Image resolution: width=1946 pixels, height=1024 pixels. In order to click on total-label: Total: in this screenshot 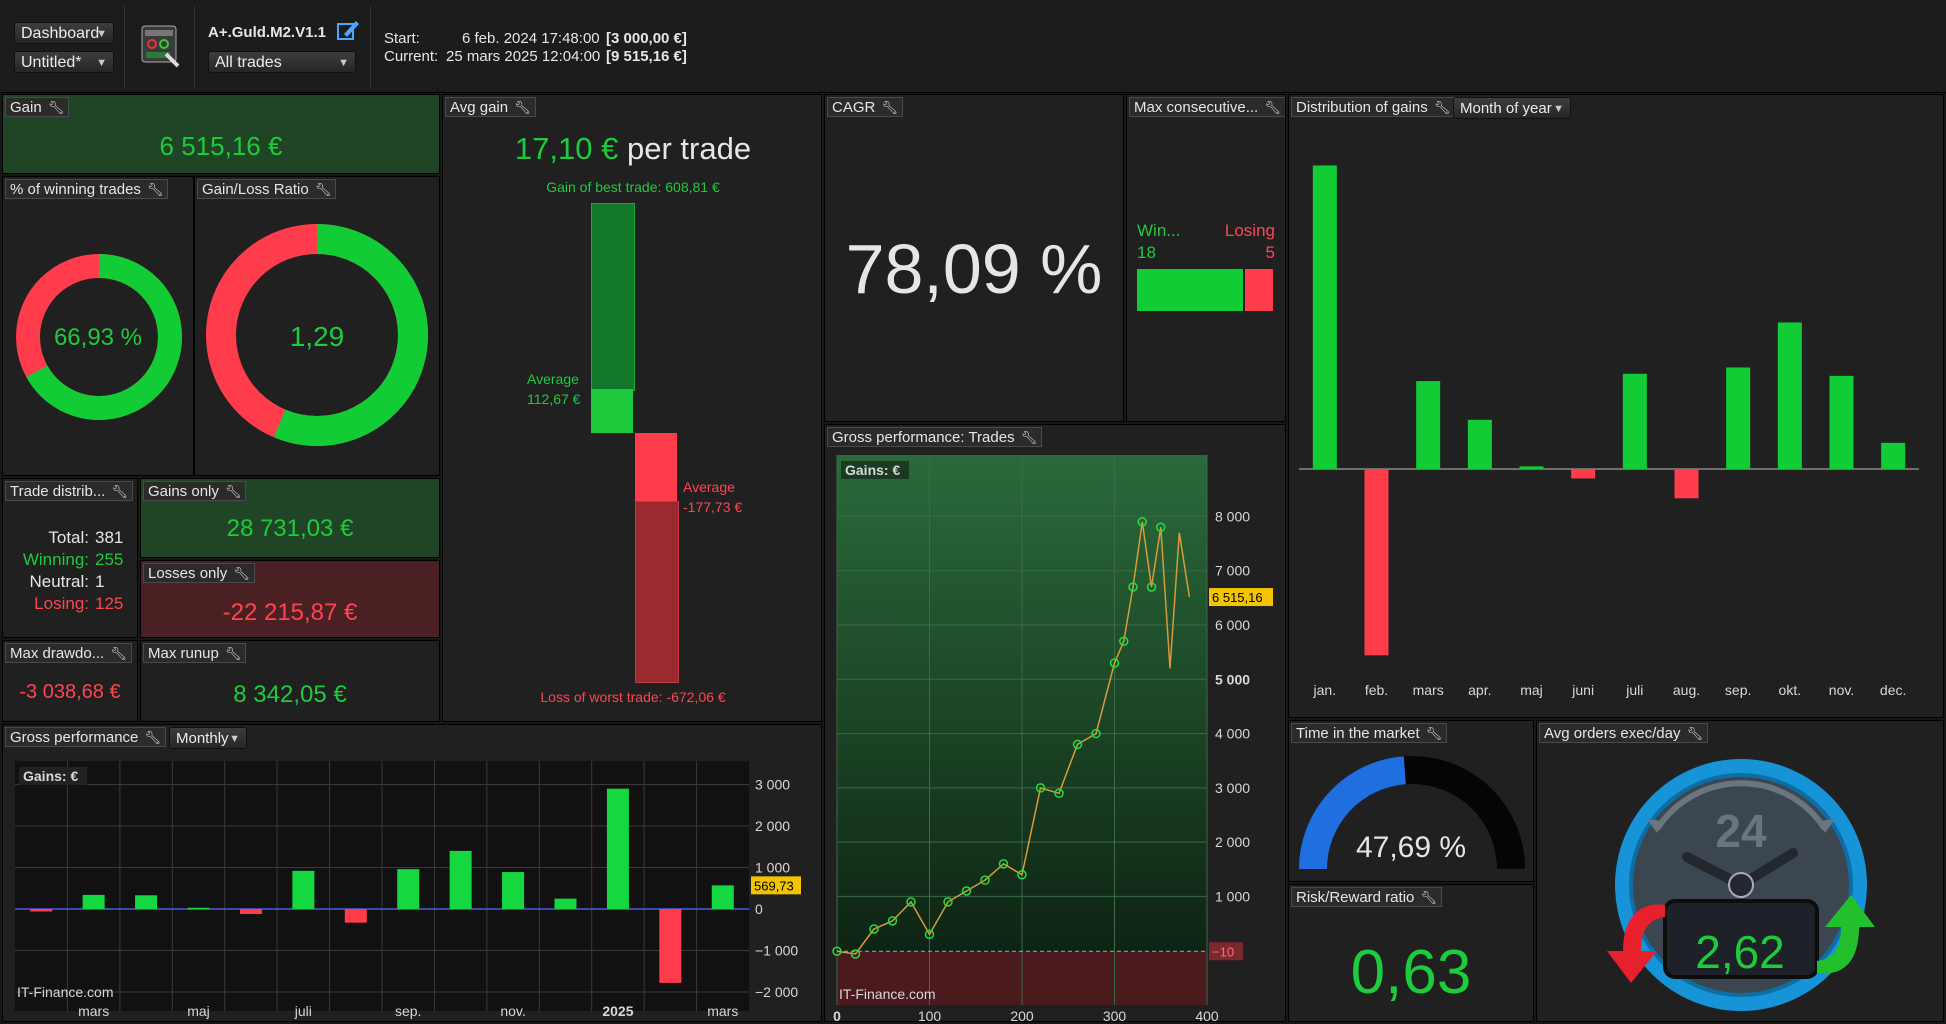, I will do `click(68, 537)`.